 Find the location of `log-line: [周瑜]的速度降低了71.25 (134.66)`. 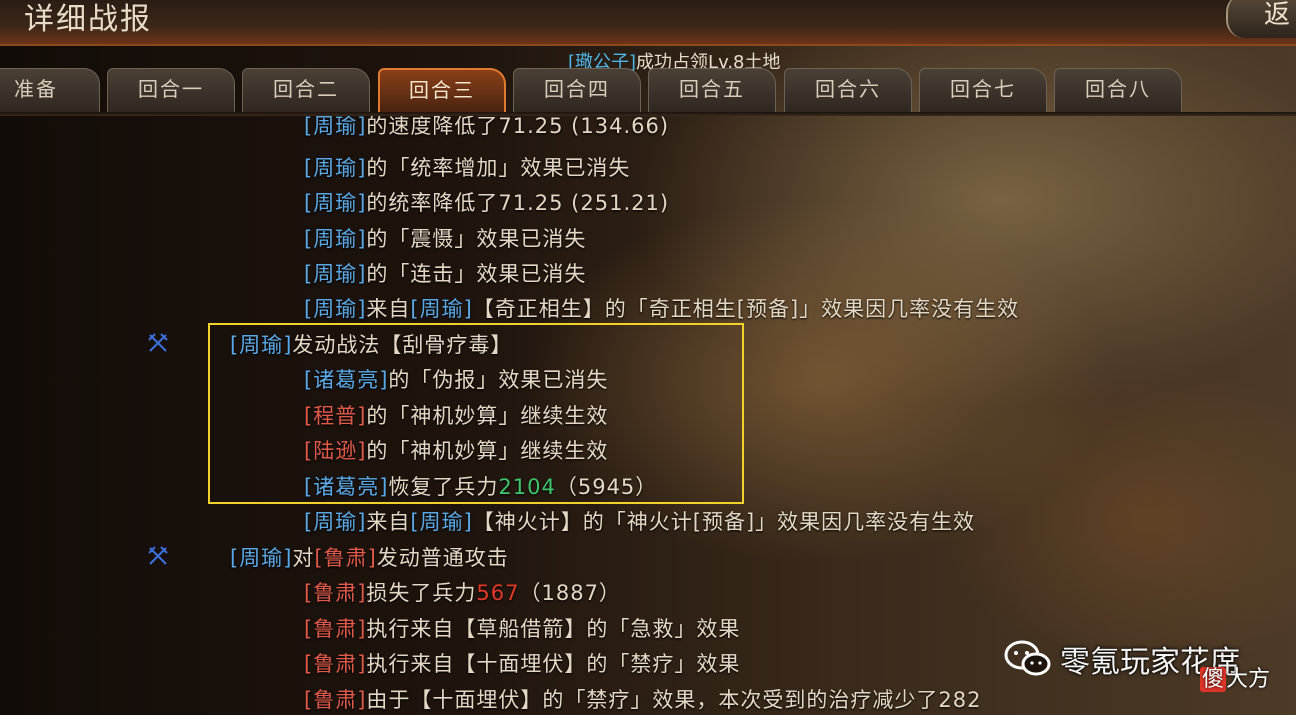

log-line: [周瑜]的速度降低了71.25 (134.66) is located at coordinates (487, 127).